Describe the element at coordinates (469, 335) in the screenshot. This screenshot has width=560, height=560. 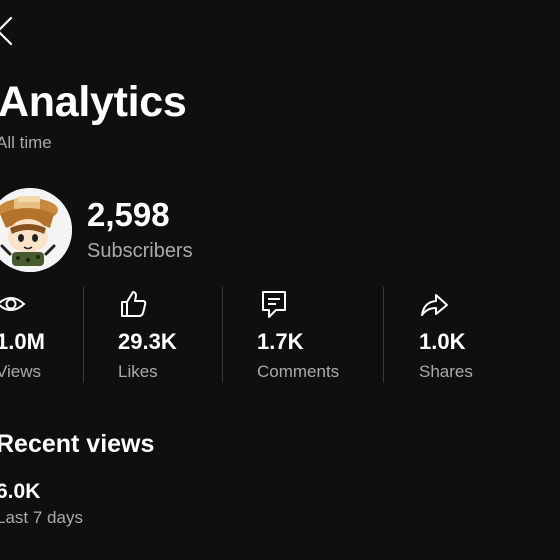
I see `stat-shares: 1.0K Shares` at that location.